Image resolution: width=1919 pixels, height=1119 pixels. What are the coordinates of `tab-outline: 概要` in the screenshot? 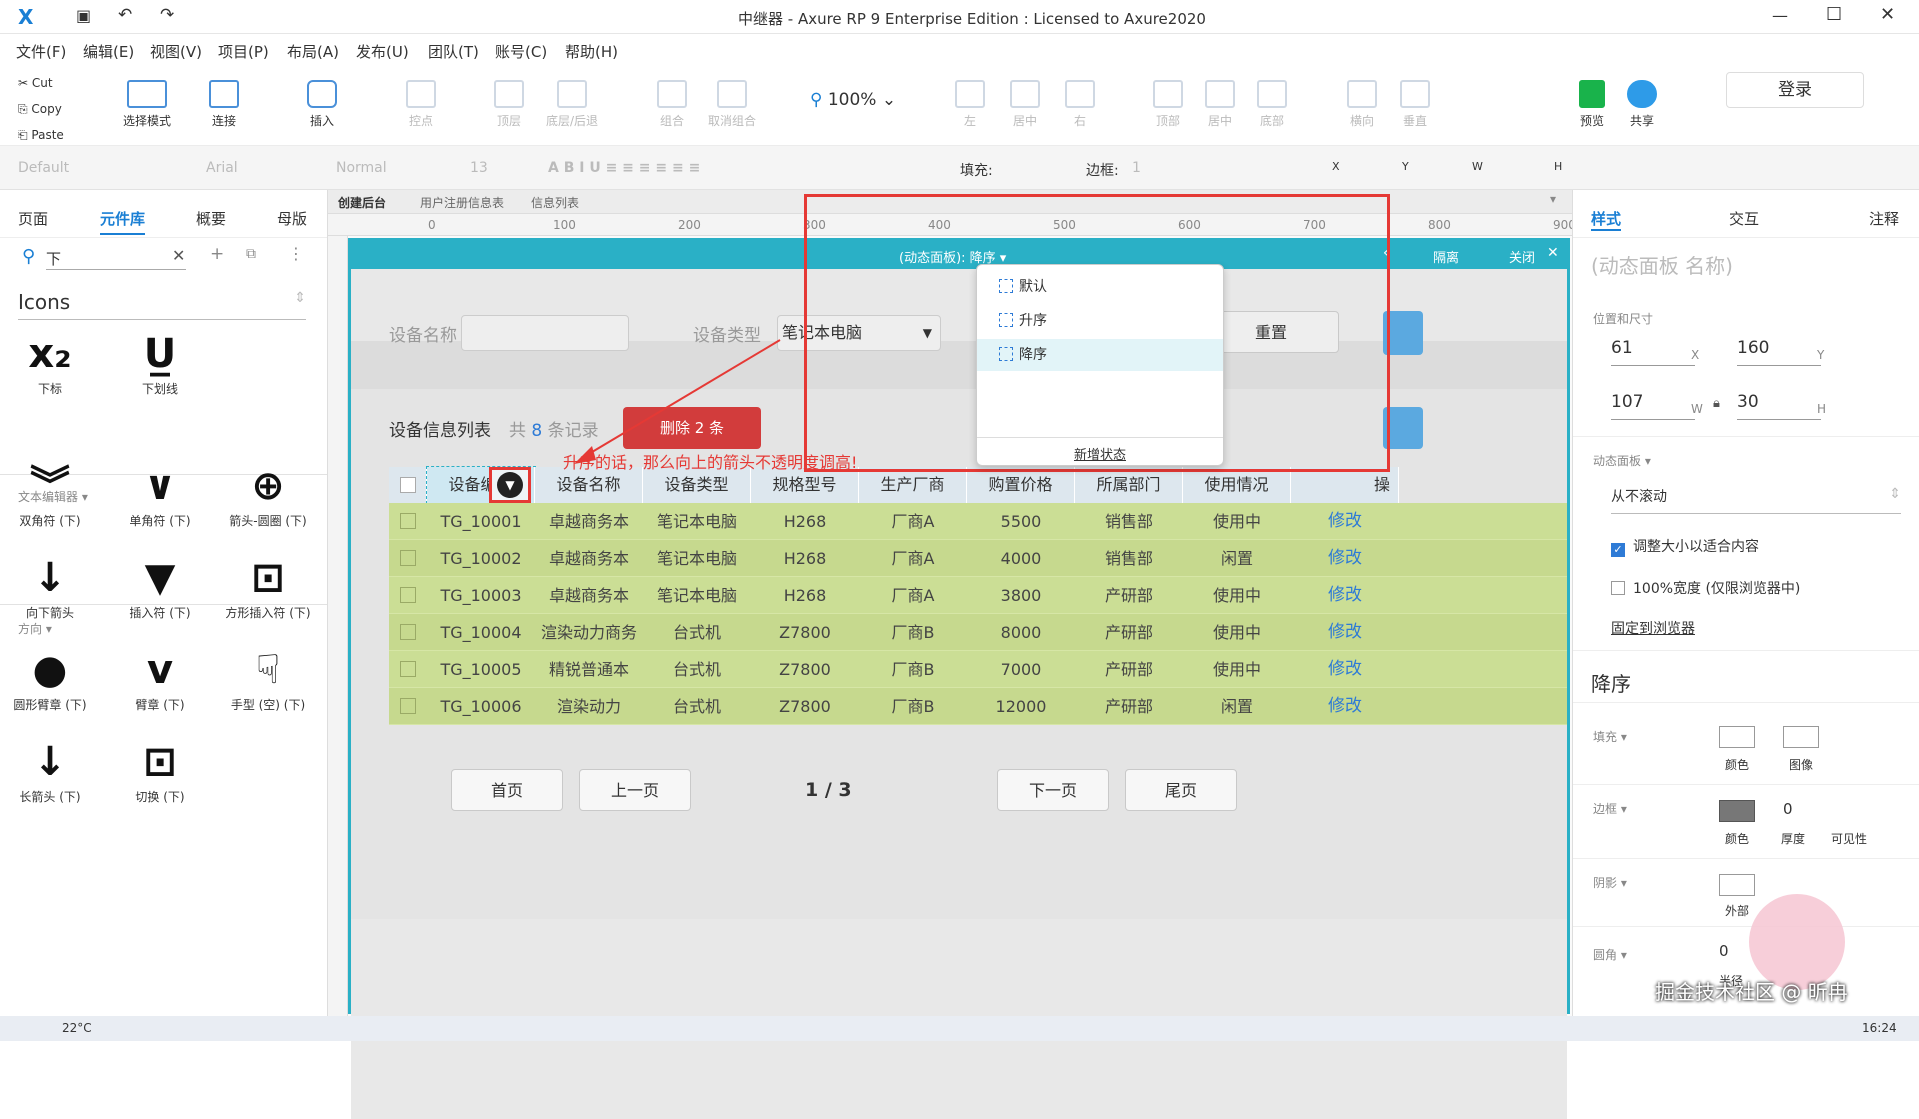 It's located at (211, 218).